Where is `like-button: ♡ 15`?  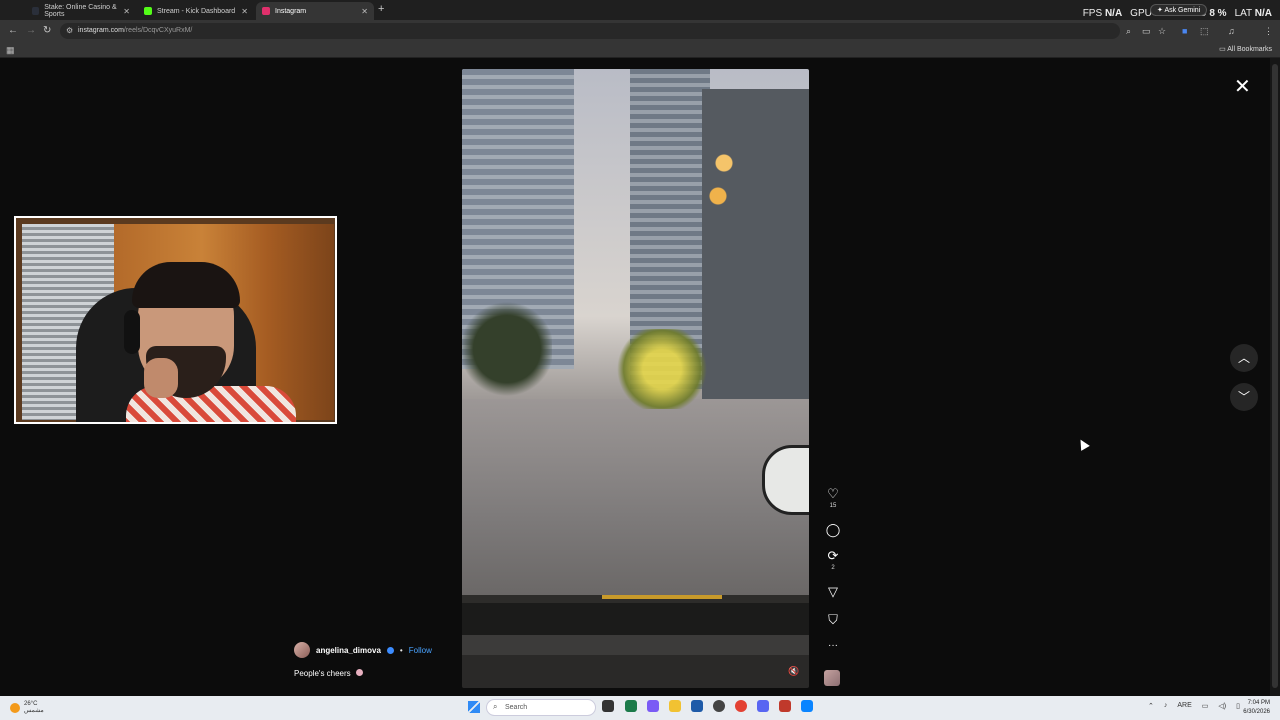 like-button: ♡ 15 is located at coordinates (833, 497).